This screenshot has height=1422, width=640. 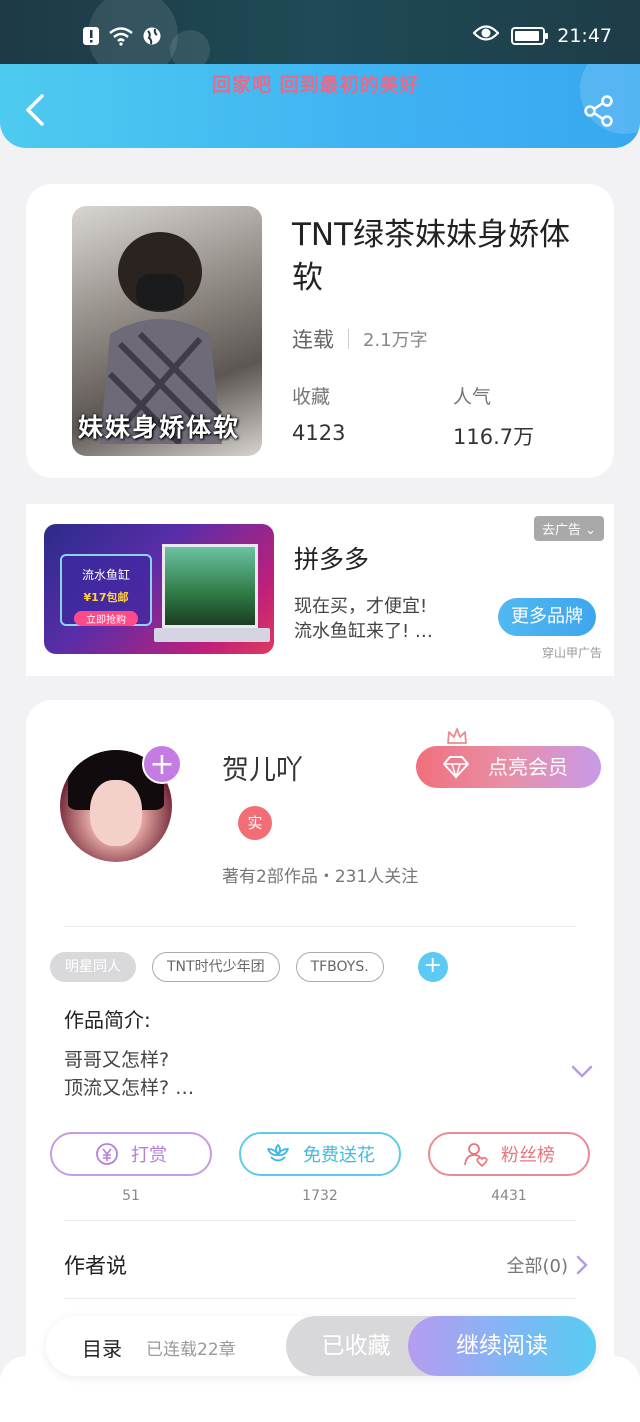 What do you see at coordinates (149, 1155) in the screenshot?
I see `tip-label: 打赏` at bounding box center [149, 1155].